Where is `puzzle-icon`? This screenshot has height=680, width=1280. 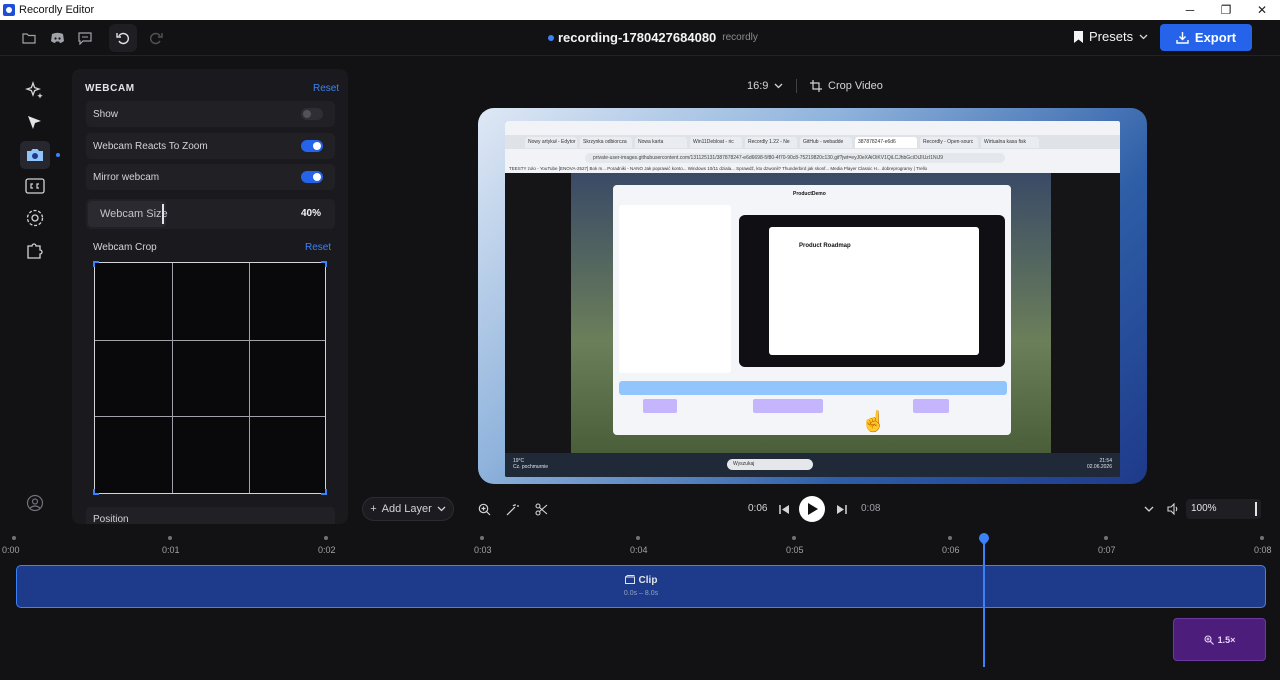 puzzle-icon is located at coordinates (35, 250).